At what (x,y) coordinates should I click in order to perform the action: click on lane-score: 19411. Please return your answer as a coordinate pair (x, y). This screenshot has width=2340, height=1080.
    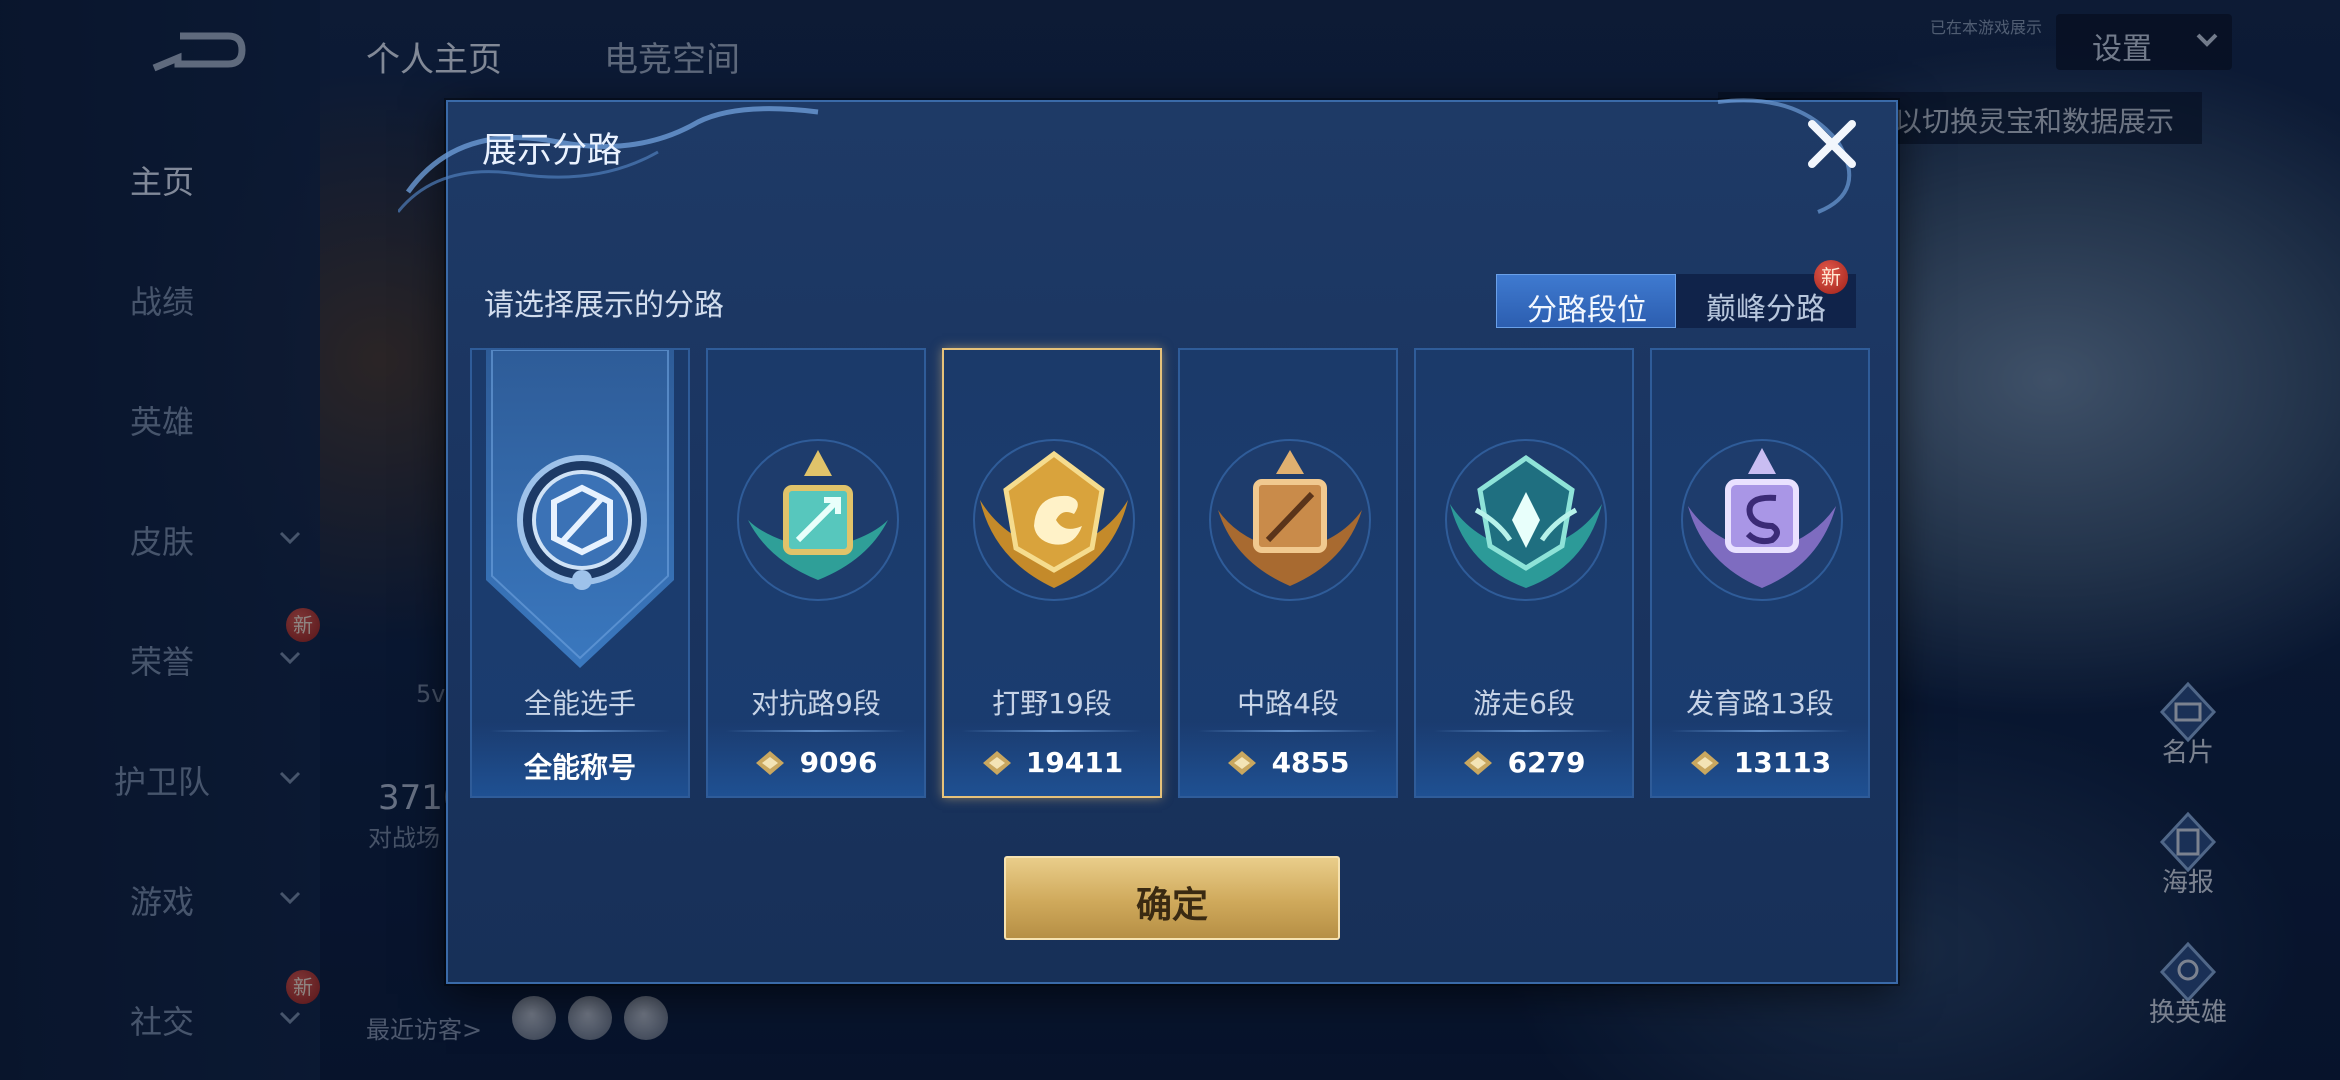
    Looking at the image, I should click on (1052, 766).